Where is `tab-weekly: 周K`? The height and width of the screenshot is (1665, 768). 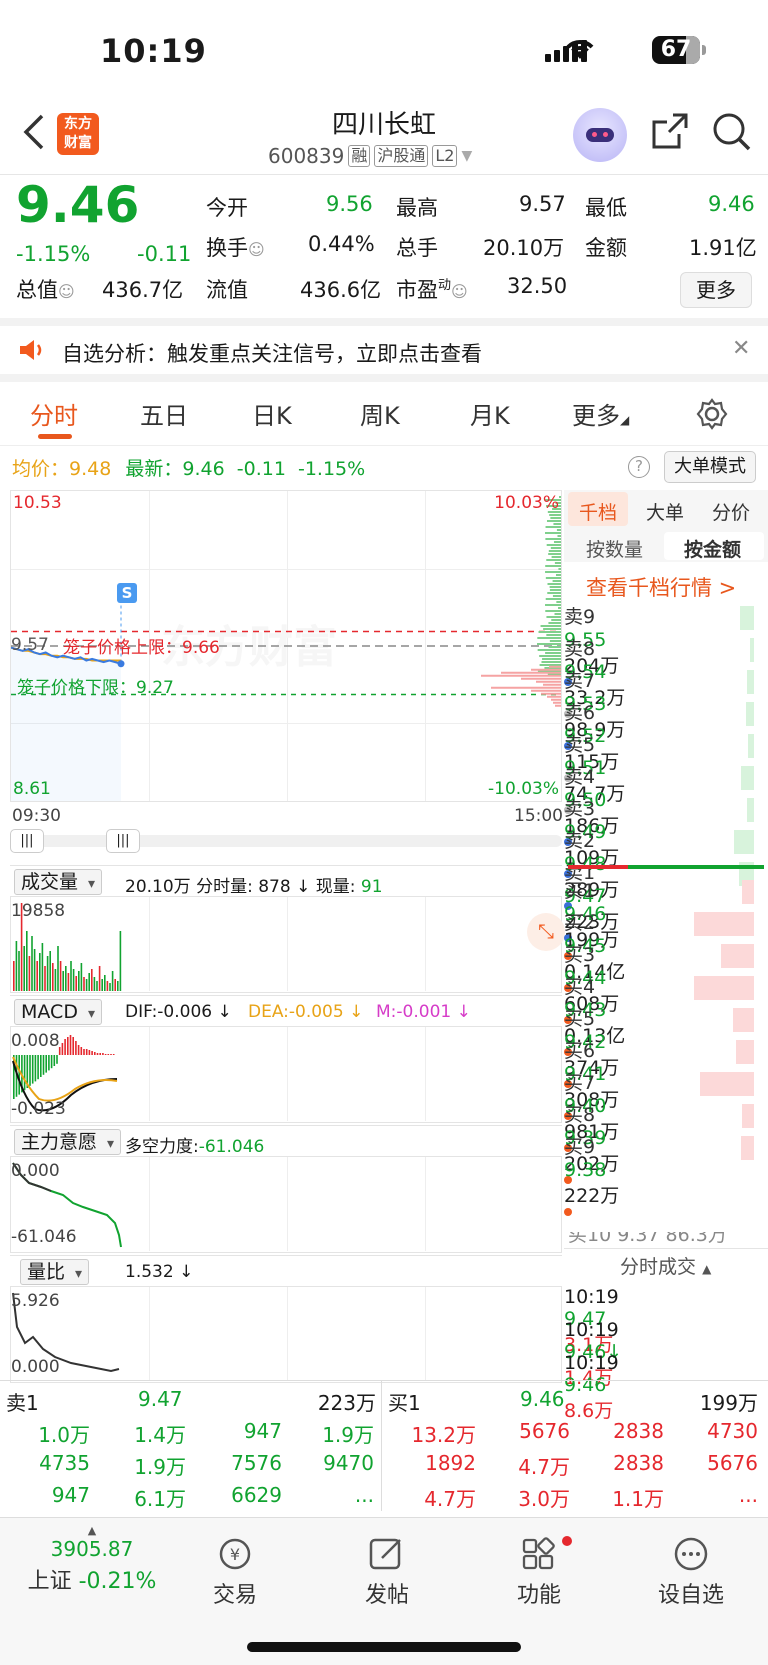
tab-weekly: 周K is located at coordinates (380, 413).